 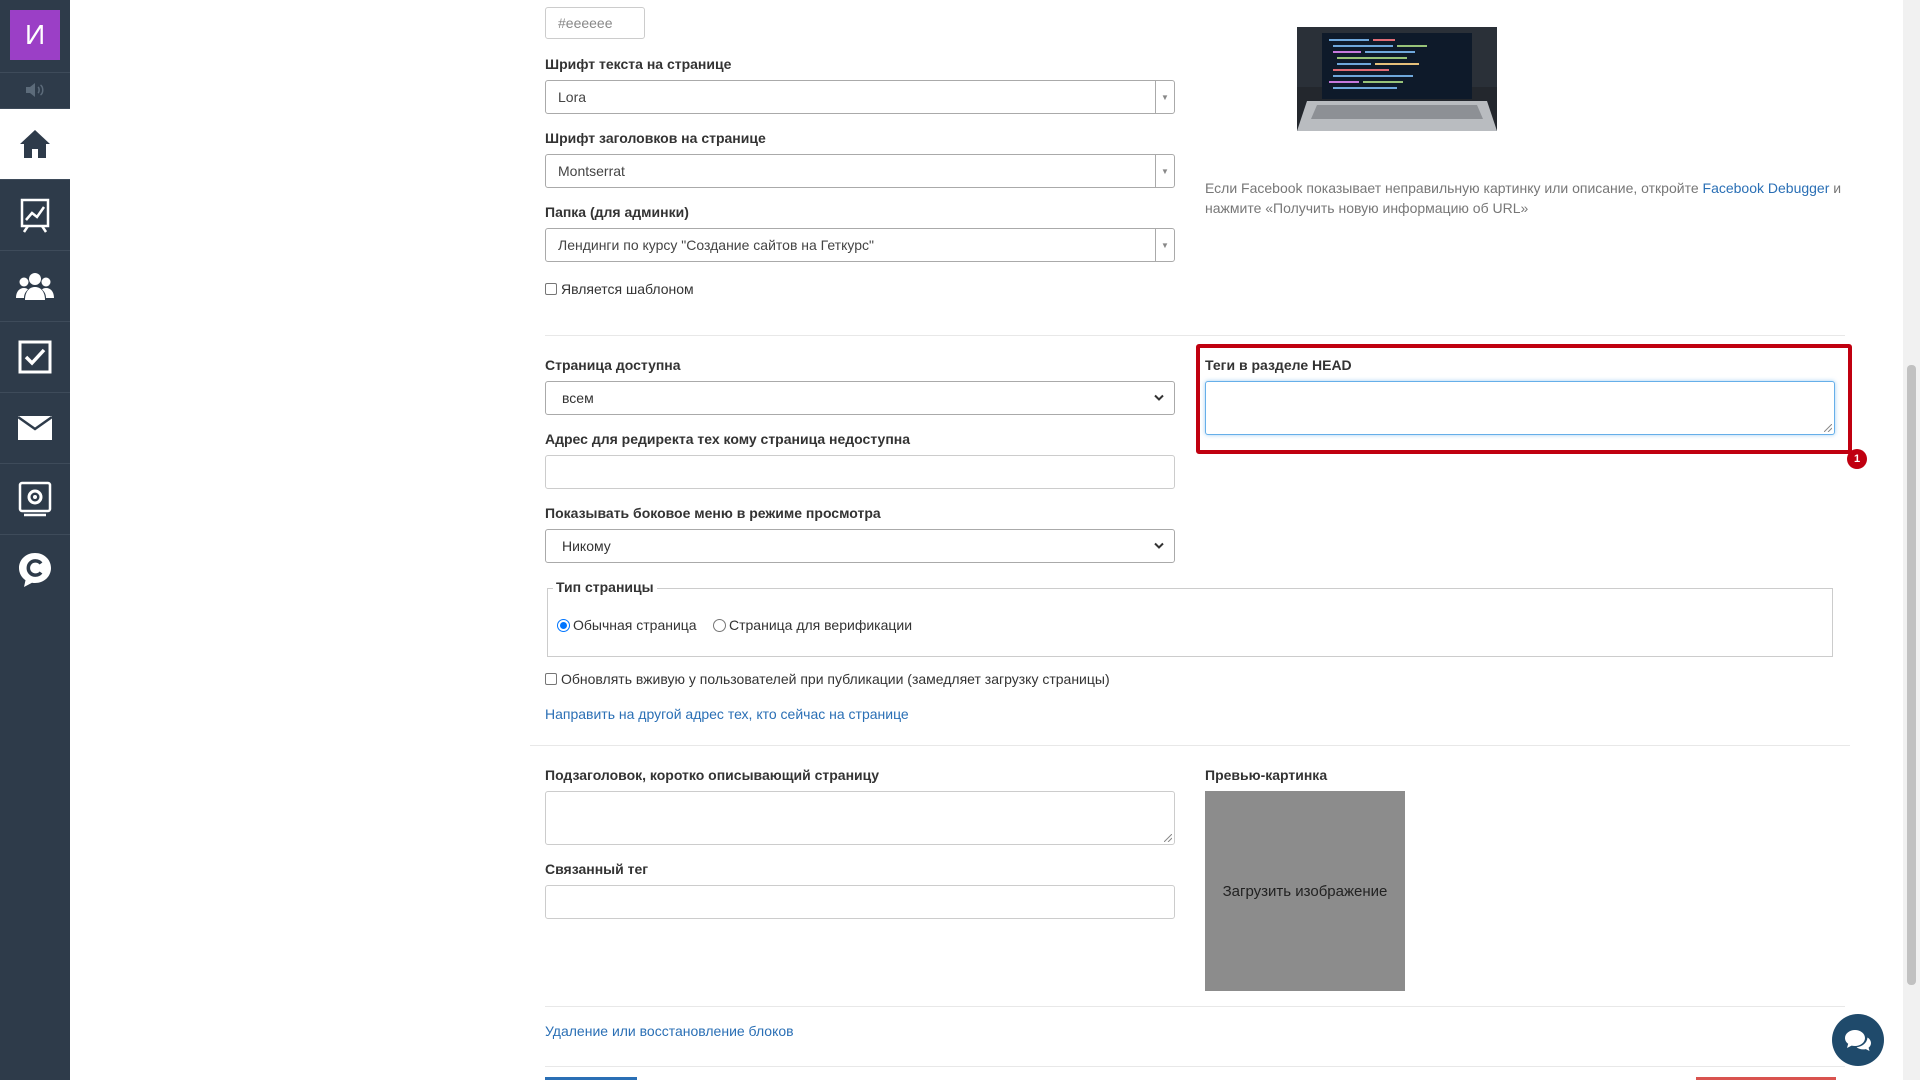 I want to click on upload-image-button: Загрузить изображение, so click(x=1305, y=891).